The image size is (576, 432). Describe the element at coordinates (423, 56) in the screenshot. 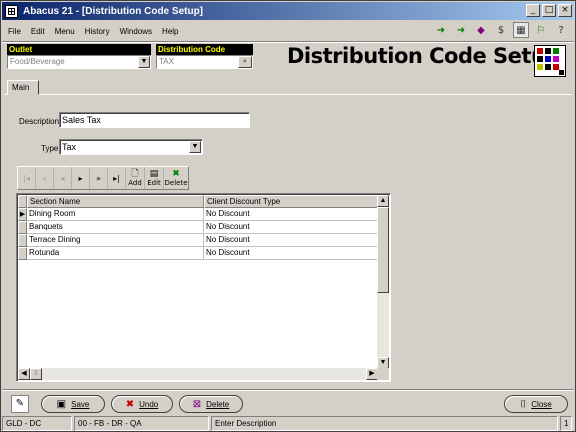

I see `page-title: Distribution Code Setup` at that location.